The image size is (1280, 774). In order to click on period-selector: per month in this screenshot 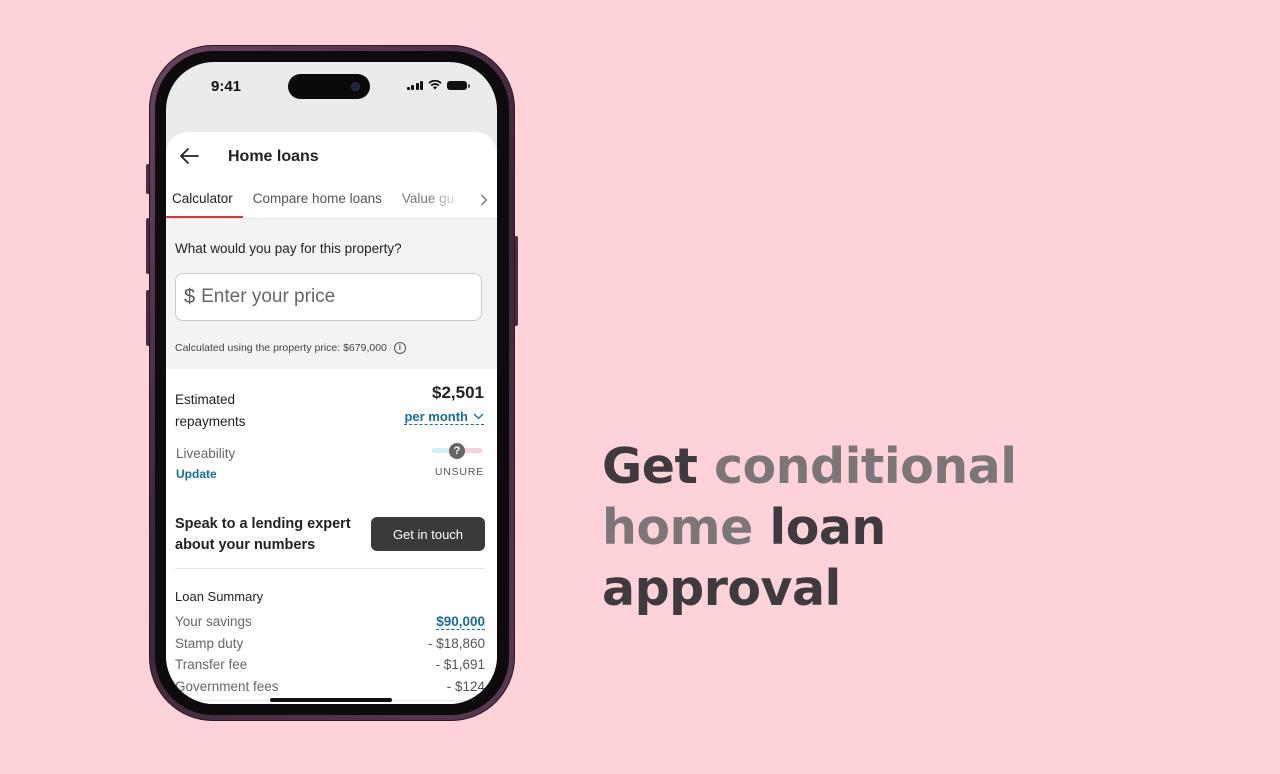, I will do `click(444, 417)`.